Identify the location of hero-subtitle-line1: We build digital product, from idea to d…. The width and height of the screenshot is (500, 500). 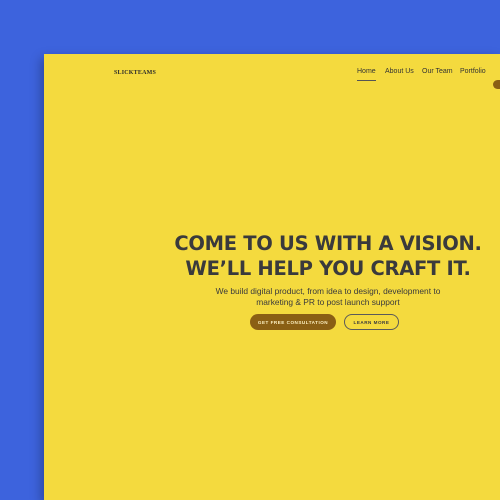
(328, 291).